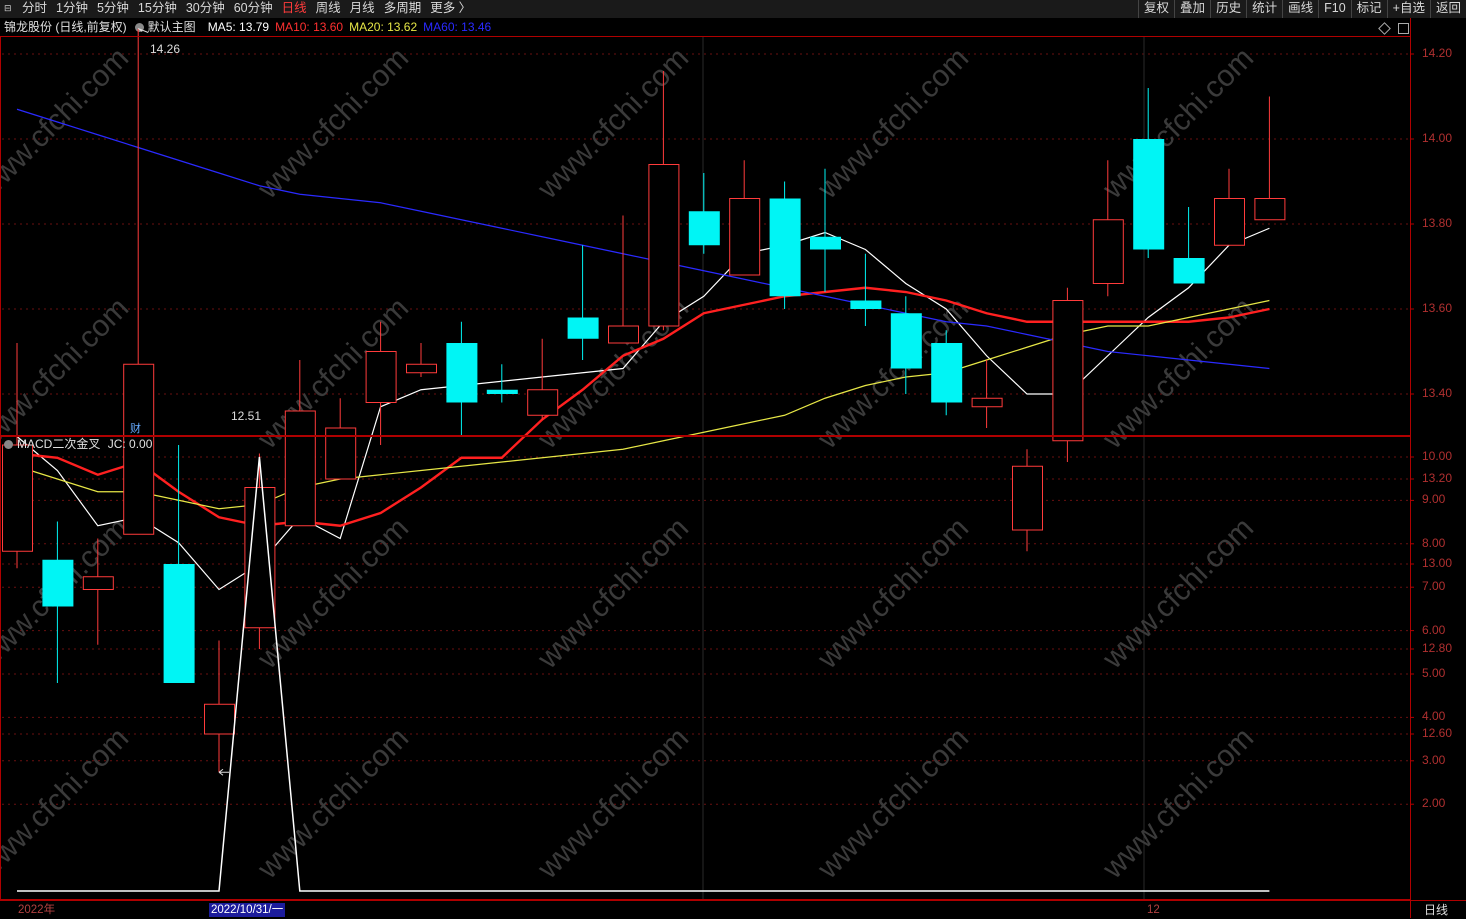 The width and height of the screenshot is (1466, 919). I want to click on indicator-infobar: MACD二次金叉 JC: 0.00, so click(76, 444).